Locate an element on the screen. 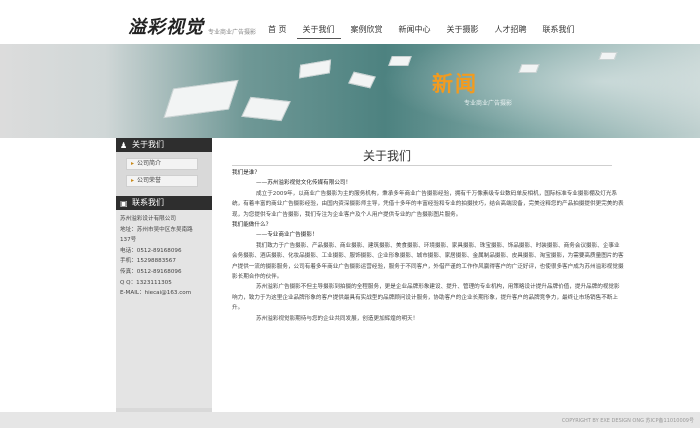  sidebar-item-label: 公司荣誉 is located at coordinates (149, 180).